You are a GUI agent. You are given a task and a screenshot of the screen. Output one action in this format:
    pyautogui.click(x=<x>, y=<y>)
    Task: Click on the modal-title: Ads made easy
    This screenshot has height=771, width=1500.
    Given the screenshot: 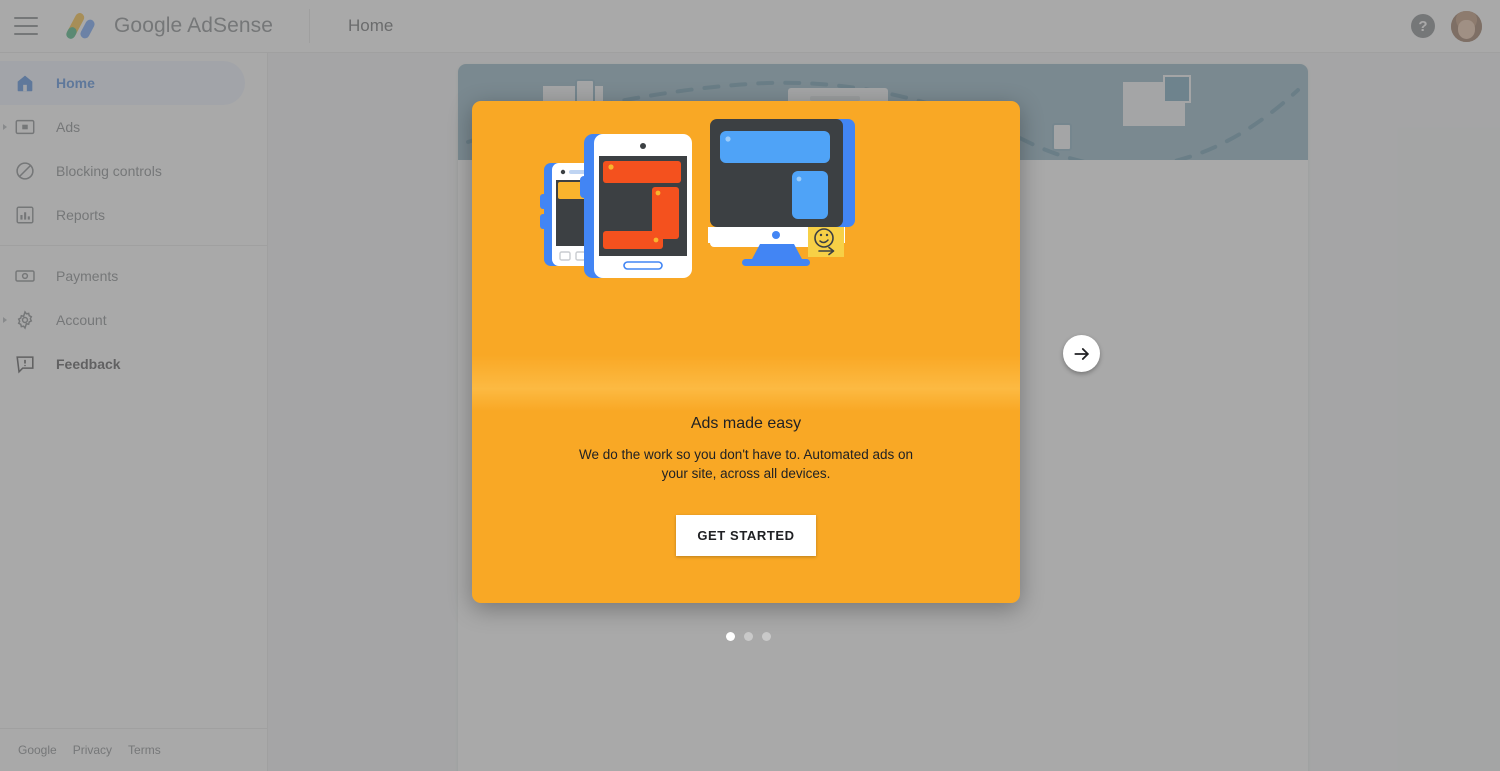 What is the action you would take?
    pyautogui.click(x=746, y=423)
    